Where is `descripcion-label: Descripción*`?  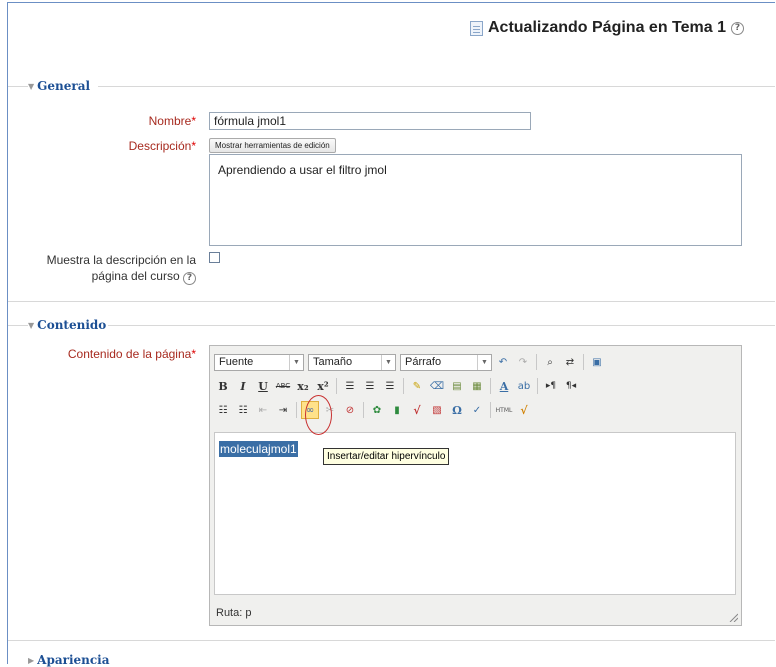
descripcion-label: Descripción* is located at coordinates (162, 146).